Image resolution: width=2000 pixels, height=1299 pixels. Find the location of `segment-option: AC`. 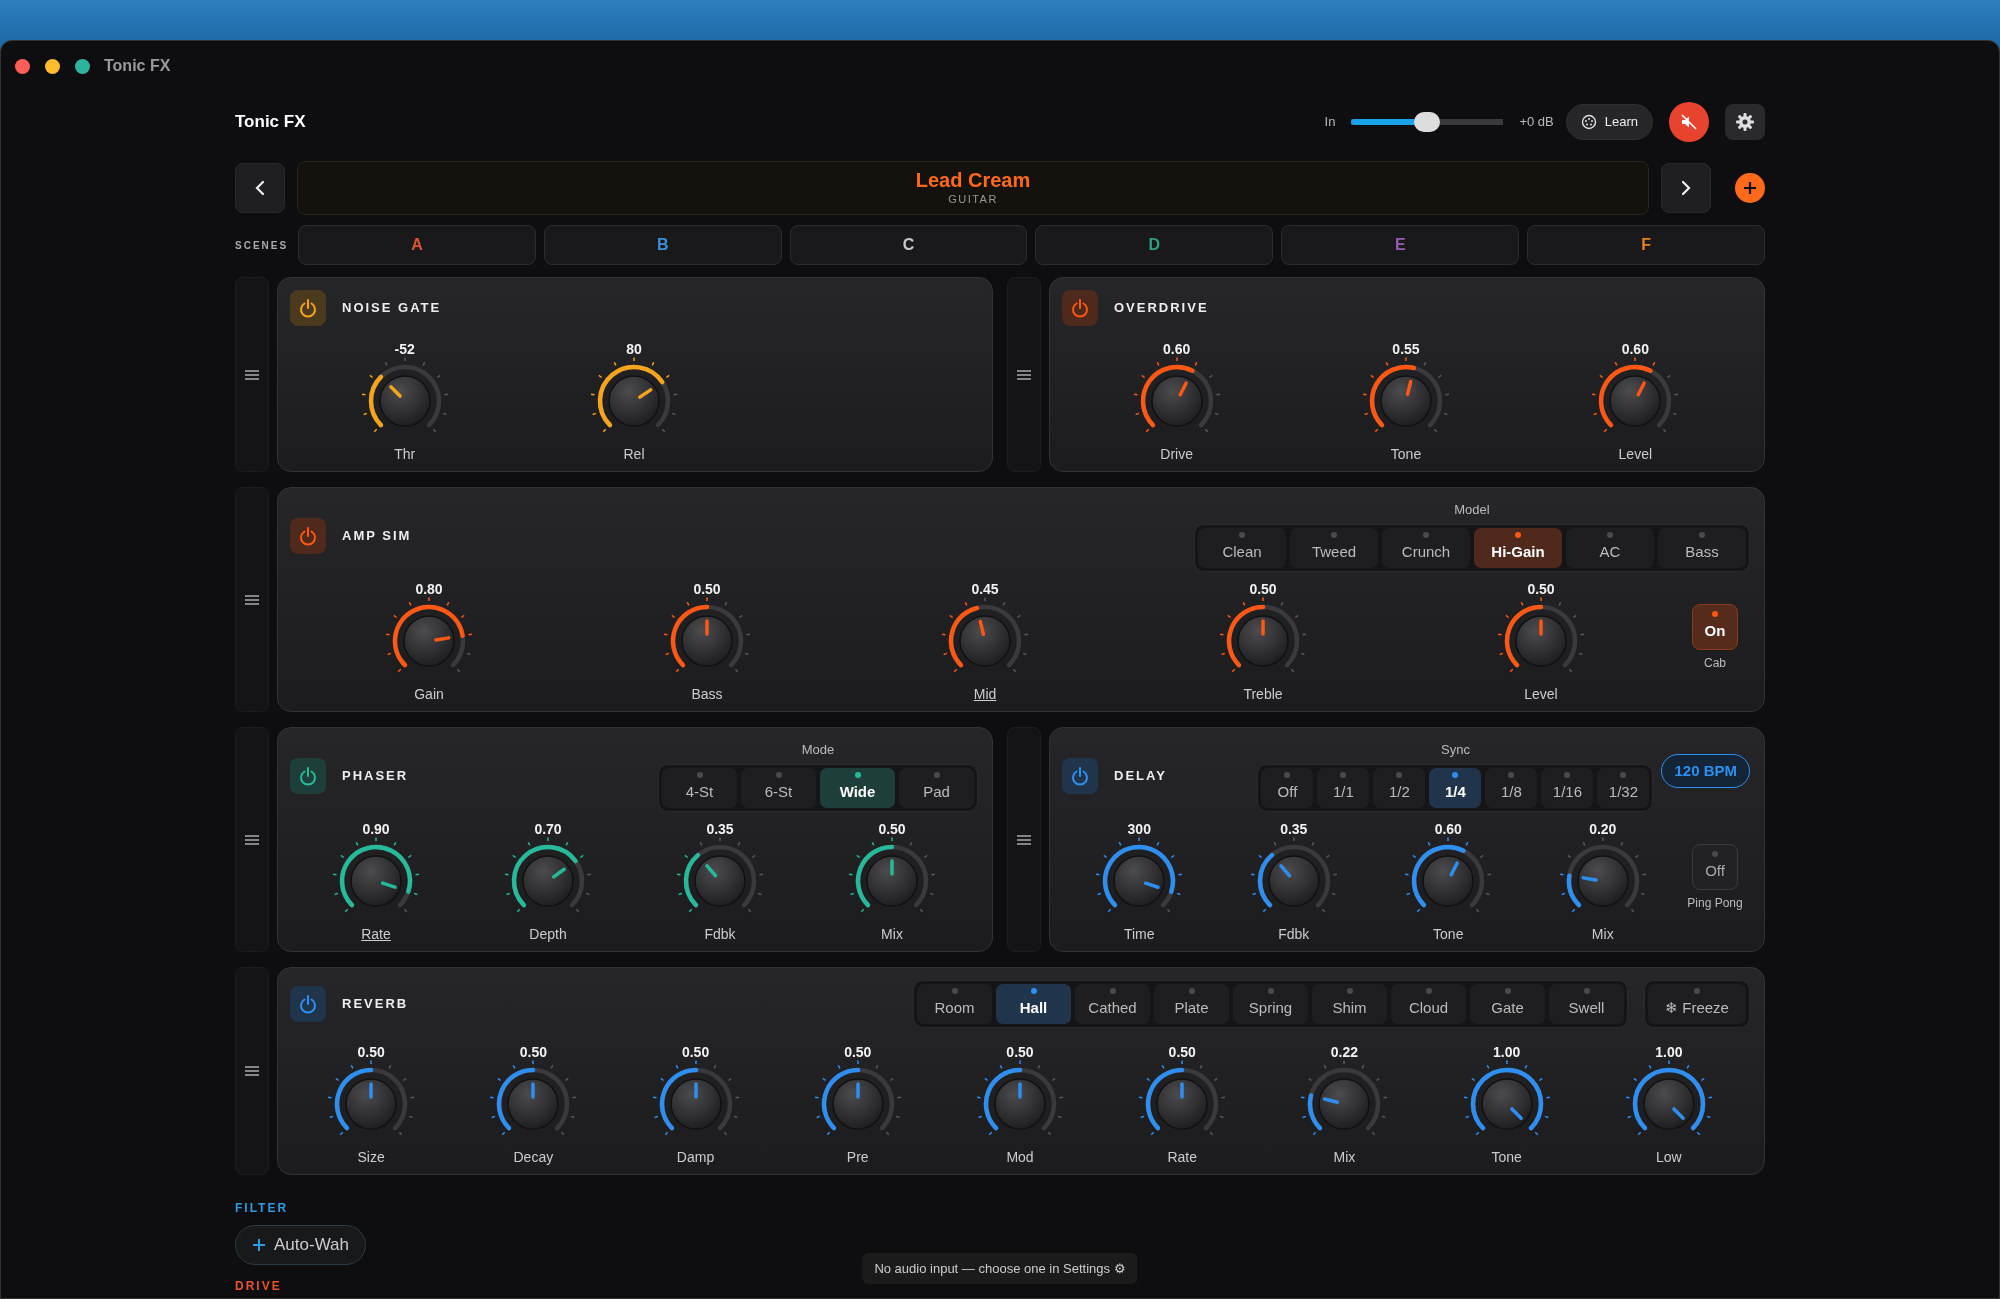

segment-option: AC is located at coordinates (1610, 547).